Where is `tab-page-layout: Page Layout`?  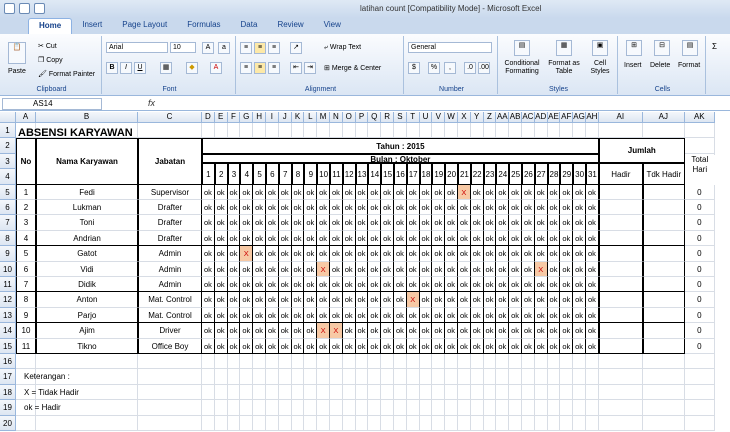 tab-page-layout: Page Layout is located at coordinates (144, 26).